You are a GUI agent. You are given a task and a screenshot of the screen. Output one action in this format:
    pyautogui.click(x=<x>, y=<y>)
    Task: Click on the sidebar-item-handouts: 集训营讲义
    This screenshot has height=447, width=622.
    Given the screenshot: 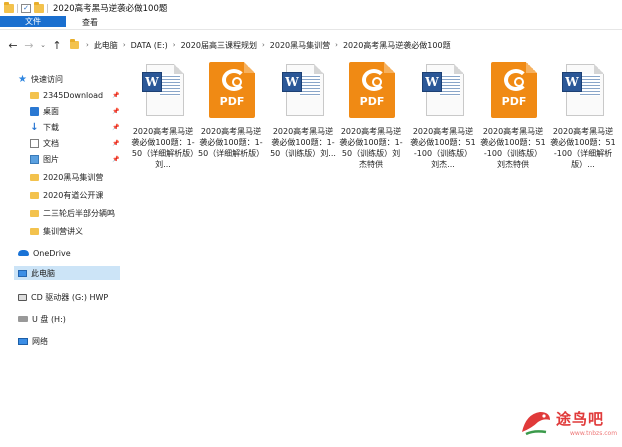 What is the action you would take?
    pyautogui.click(x=56, y=231)
    